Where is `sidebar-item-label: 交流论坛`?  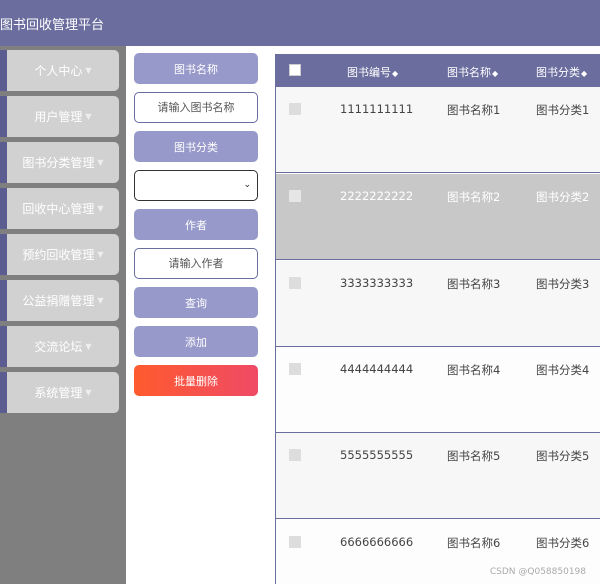 sidebar-item-label: 交流论坛 is located at coordinates (58, 347).